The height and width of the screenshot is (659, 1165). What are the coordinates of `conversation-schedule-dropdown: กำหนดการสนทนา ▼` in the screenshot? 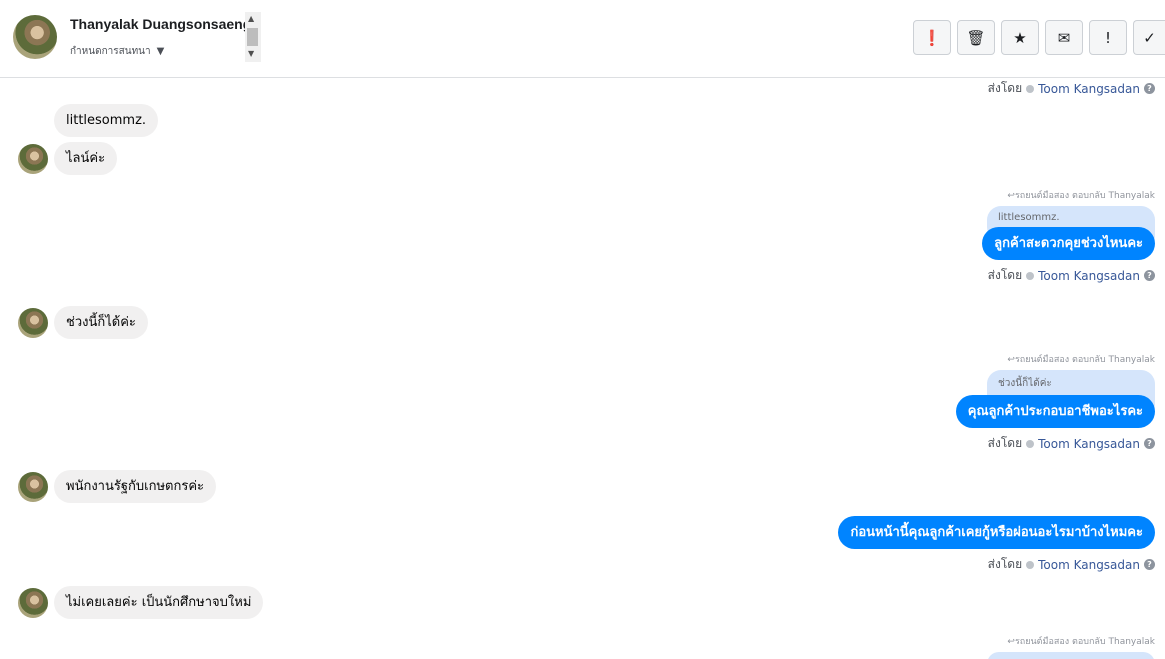 It's located at (117, 51).